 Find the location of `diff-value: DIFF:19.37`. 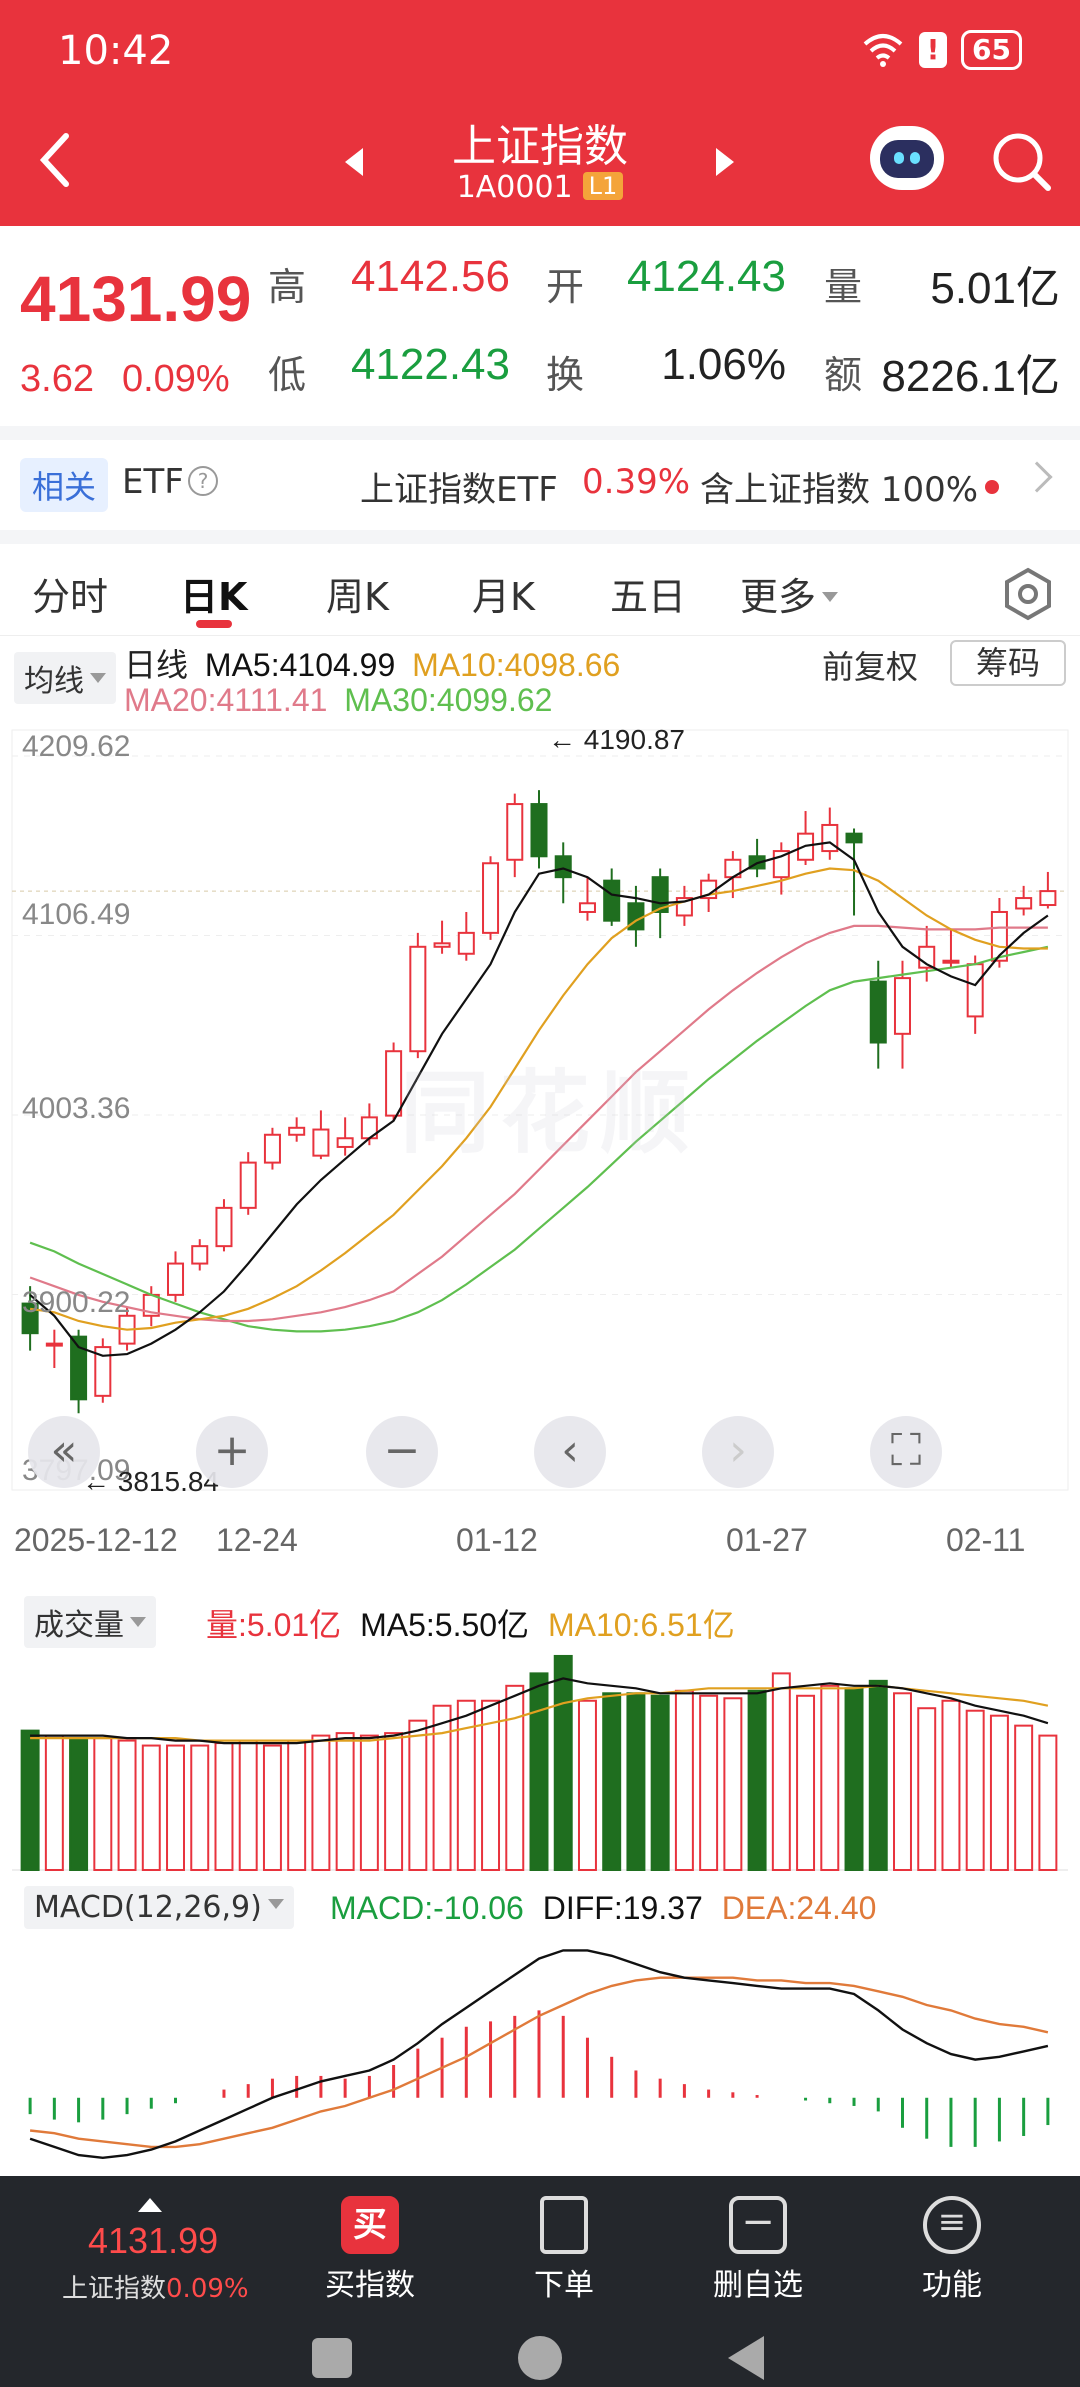

diff-value: DIFF:19.37 is located at coordinates (622, 1908).